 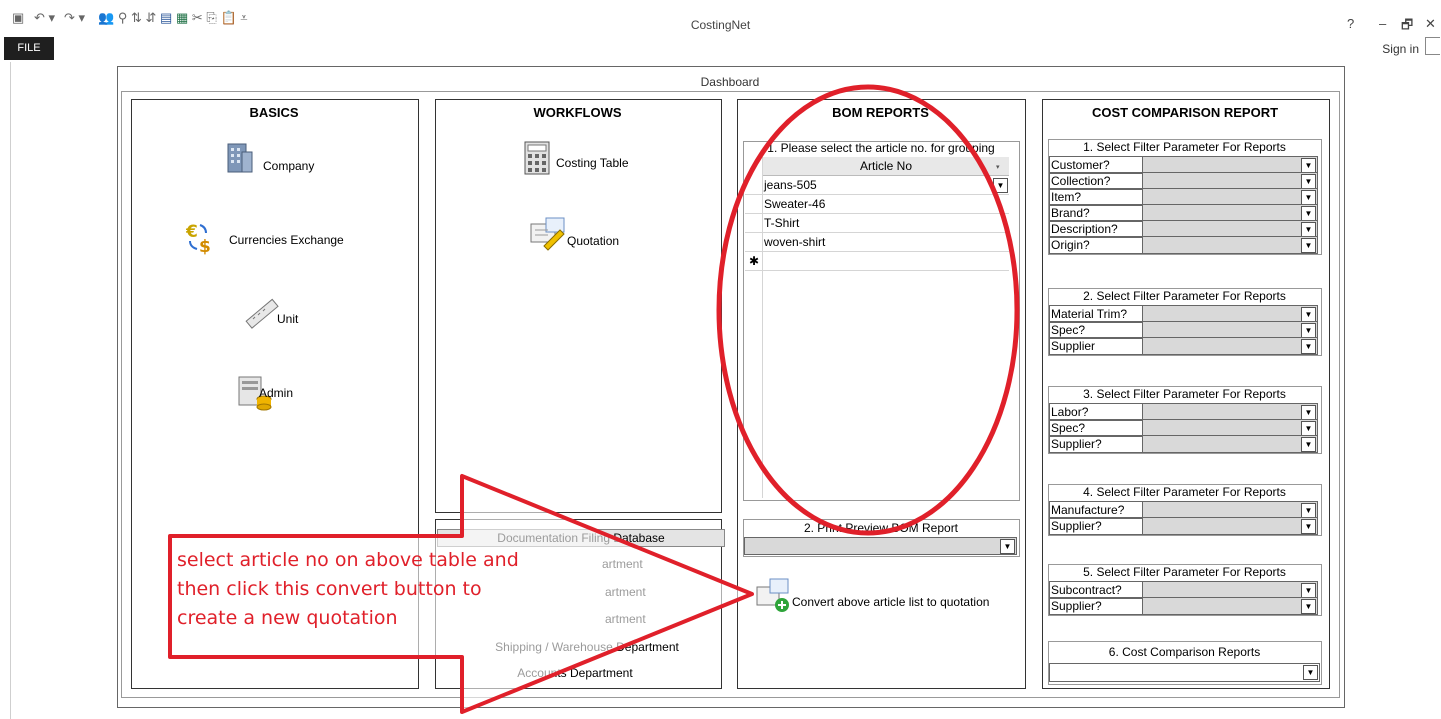 I want to click on costing-table-button: Costing Table, so click(x=598, y=161).